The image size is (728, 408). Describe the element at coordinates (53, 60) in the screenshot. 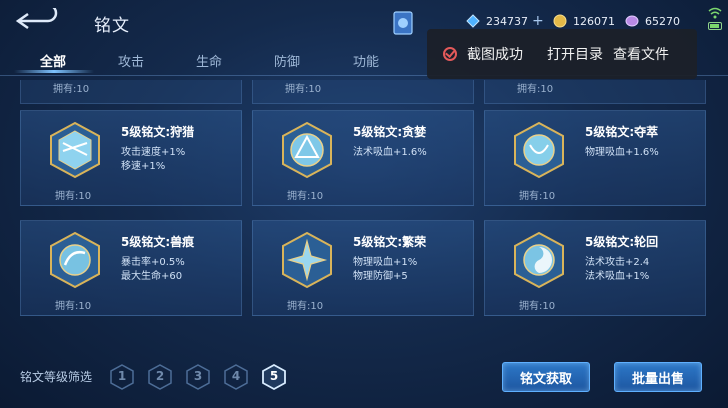

I see `tab-all: 全部` at that location.